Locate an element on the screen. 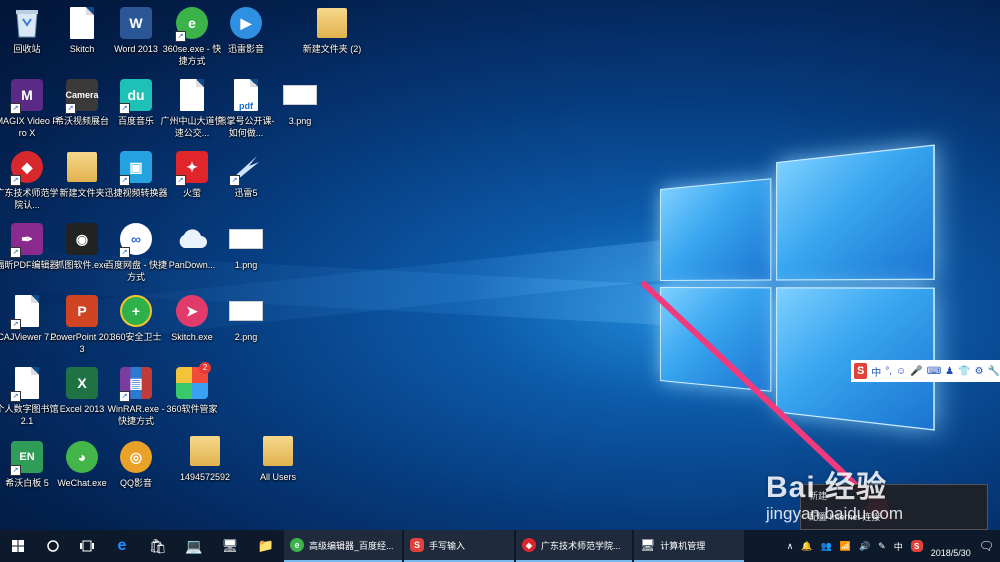 This screenshot has height=562, width=1000. task-view-button is located at coordinates (87, 546).